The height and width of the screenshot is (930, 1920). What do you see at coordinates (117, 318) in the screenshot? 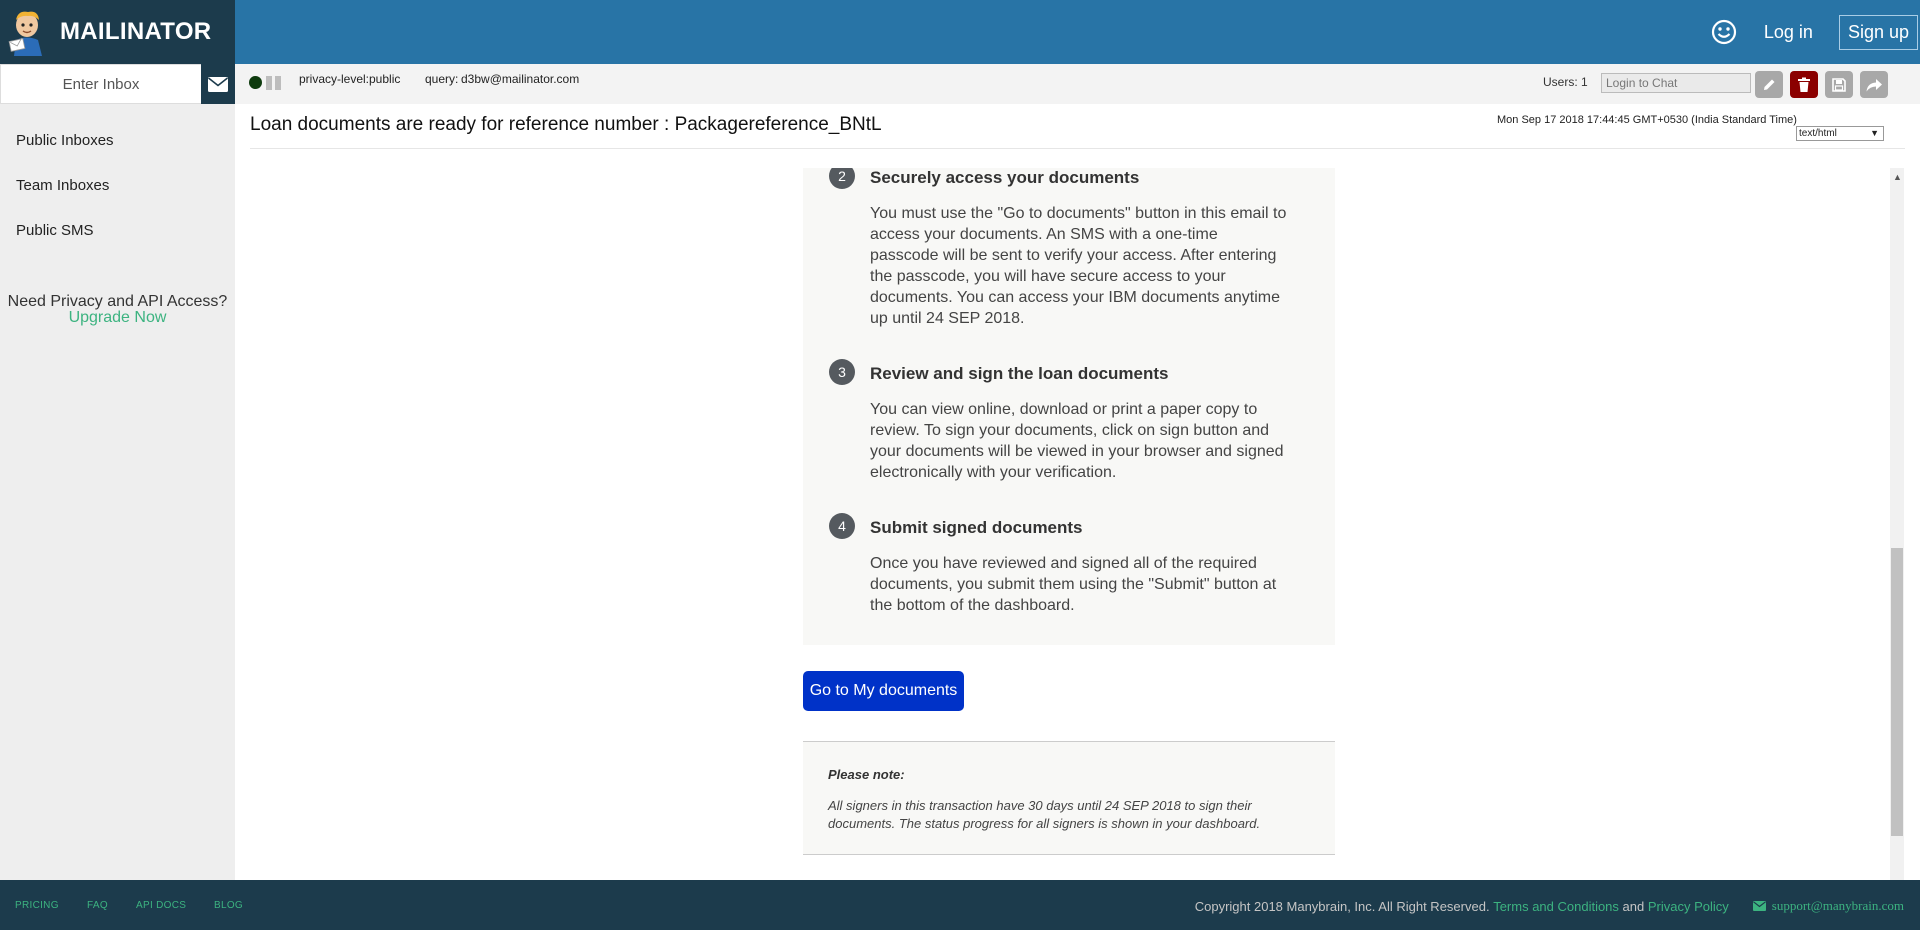
I see `upgrade-link: Upgrade Now` at bounding box center [117, 318].